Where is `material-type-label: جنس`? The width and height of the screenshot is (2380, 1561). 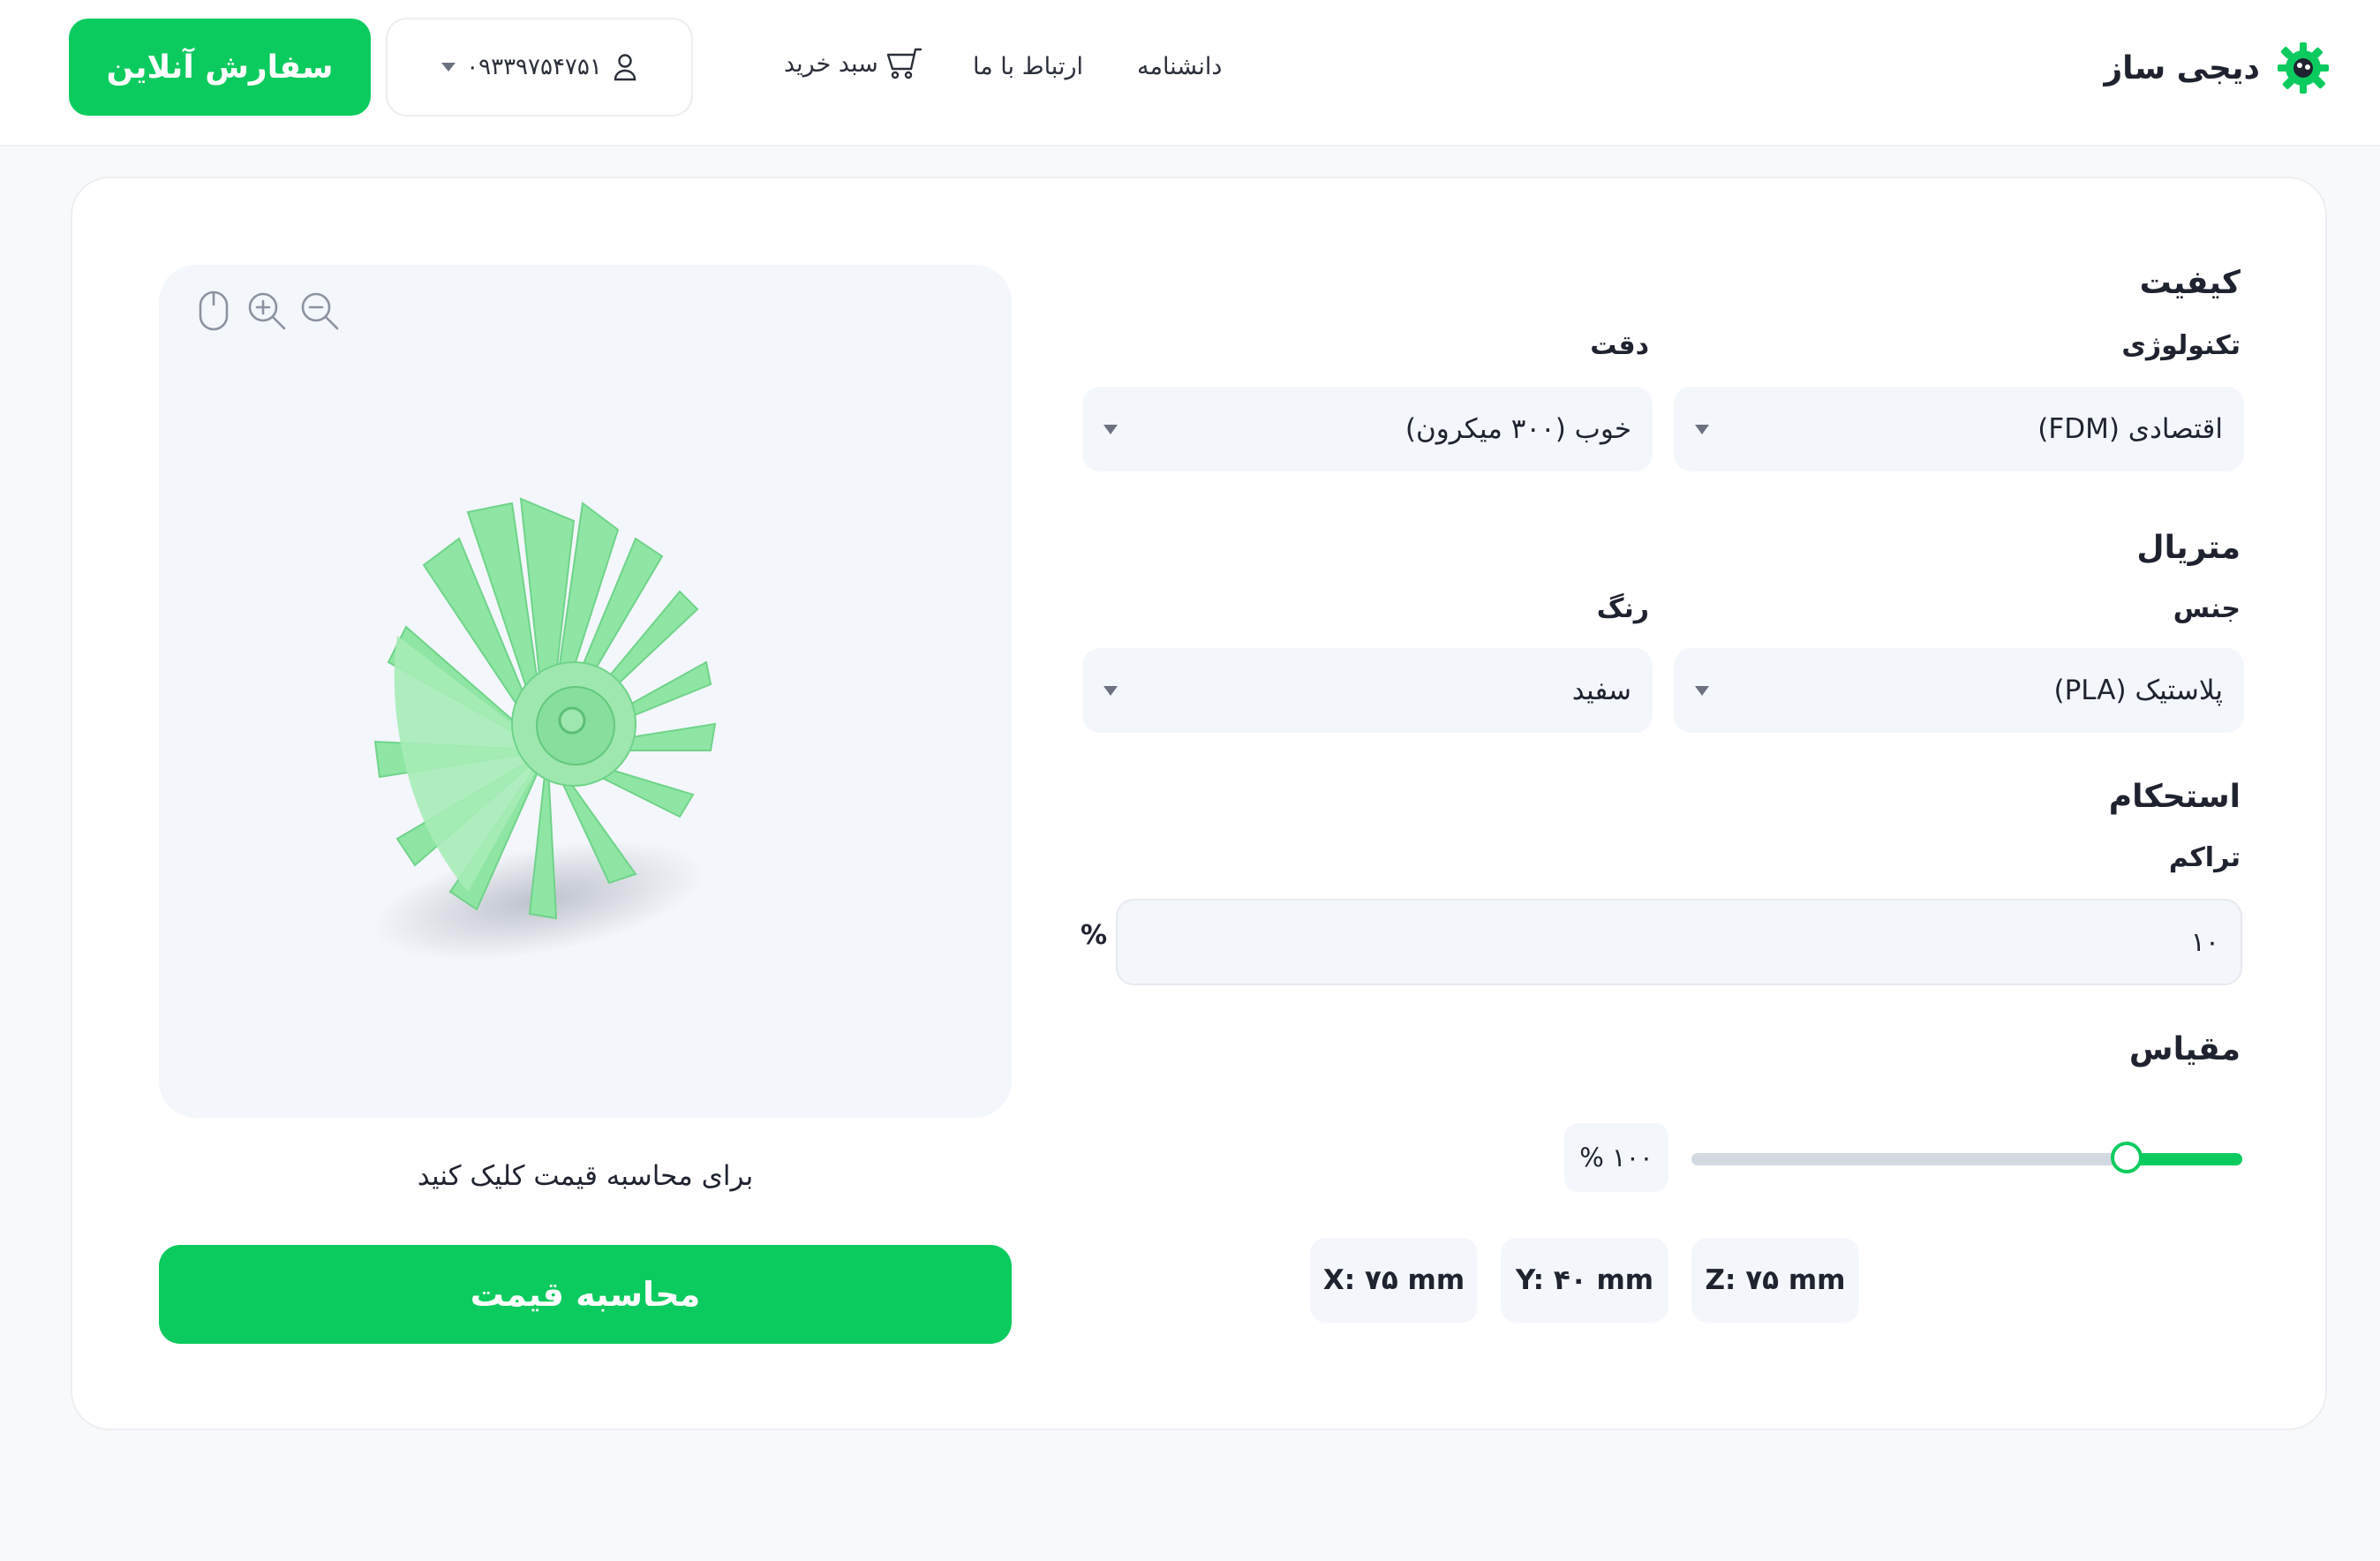 material-type-label: جنس is located at coordinates (2207, 608).